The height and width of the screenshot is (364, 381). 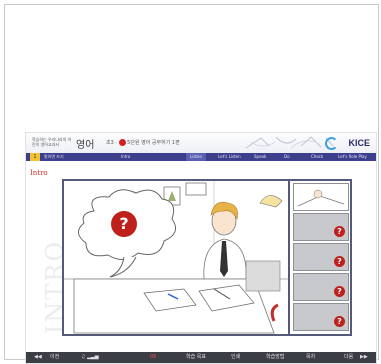 I want to click on brand-logo: KICE, so click(x=359, y=143).